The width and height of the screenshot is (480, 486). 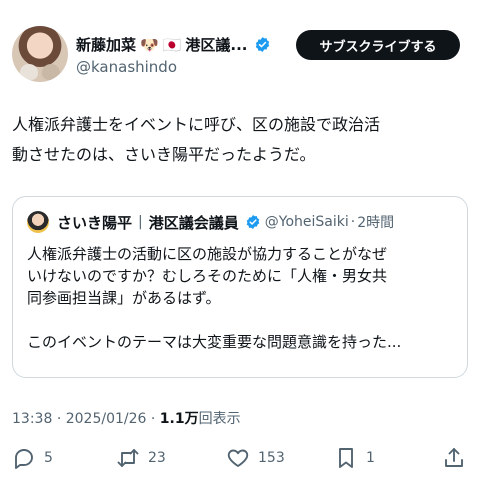 What do you see at coordinates (378, 45) in the screenshot?
I see `subscribe-button: サブスクライブする` at bounding box center [378, 45].